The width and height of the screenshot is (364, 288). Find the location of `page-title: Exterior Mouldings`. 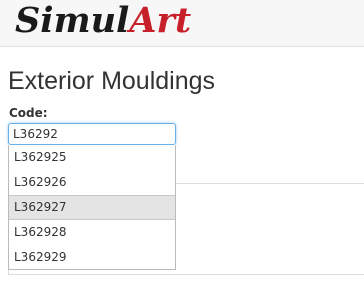

page-title: Exterior Mouldings is located at coordinates (112, 81).